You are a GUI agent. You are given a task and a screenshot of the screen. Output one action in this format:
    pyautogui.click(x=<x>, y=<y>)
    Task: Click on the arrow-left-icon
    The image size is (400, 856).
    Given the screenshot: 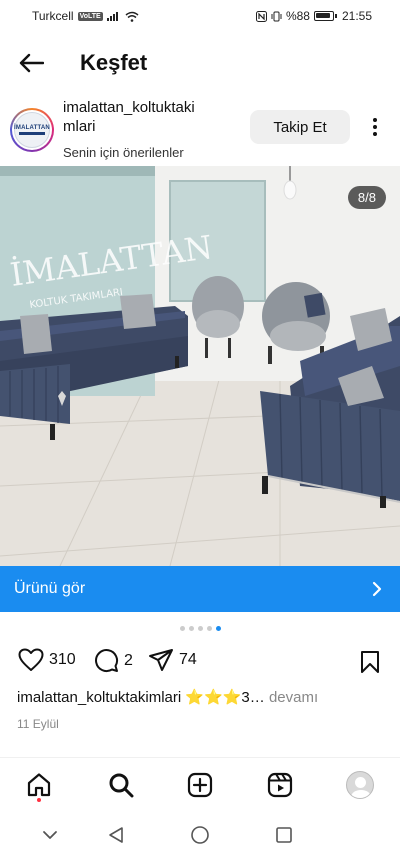 What is the action you would take?
    pyautogui.click(x=31, y=63)
    